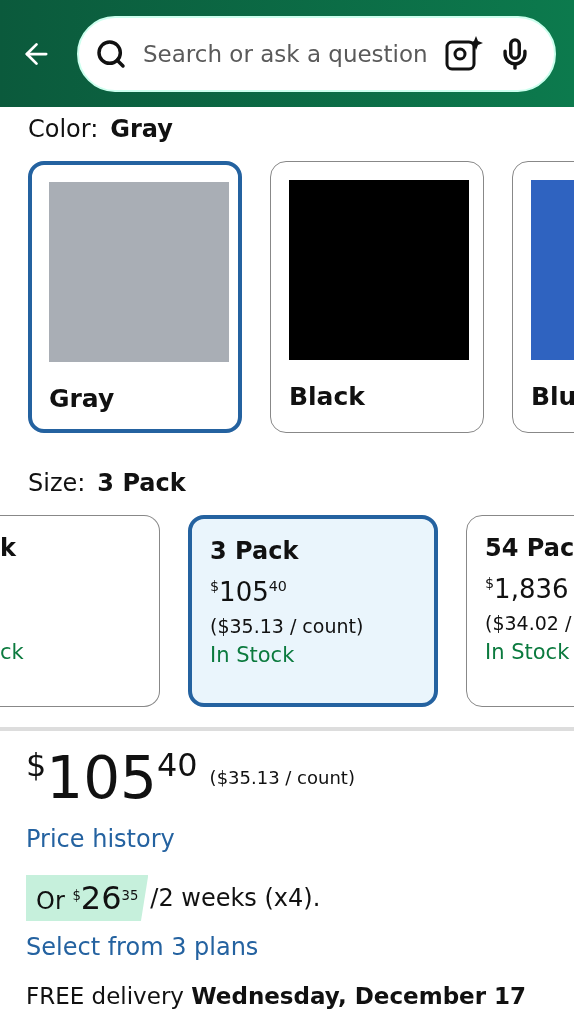 This screenshot has height=1020, width=574. I want to click on price: $^{$}$105$^{40}$, so click(112, 778).